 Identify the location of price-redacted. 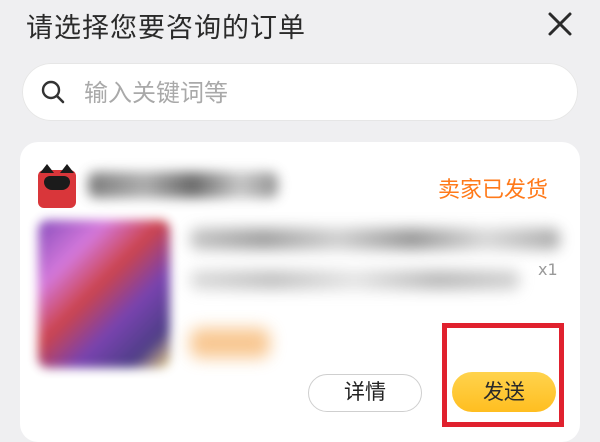
(230, 343).